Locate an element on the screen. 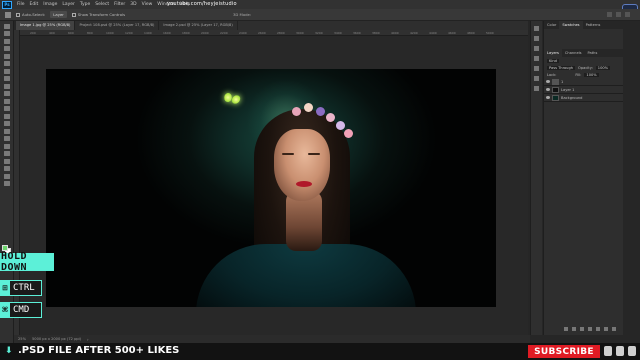 The height and width of the screenshot is (360, 640). healing-brush-tool-icon is located at coordinates (6, 78).